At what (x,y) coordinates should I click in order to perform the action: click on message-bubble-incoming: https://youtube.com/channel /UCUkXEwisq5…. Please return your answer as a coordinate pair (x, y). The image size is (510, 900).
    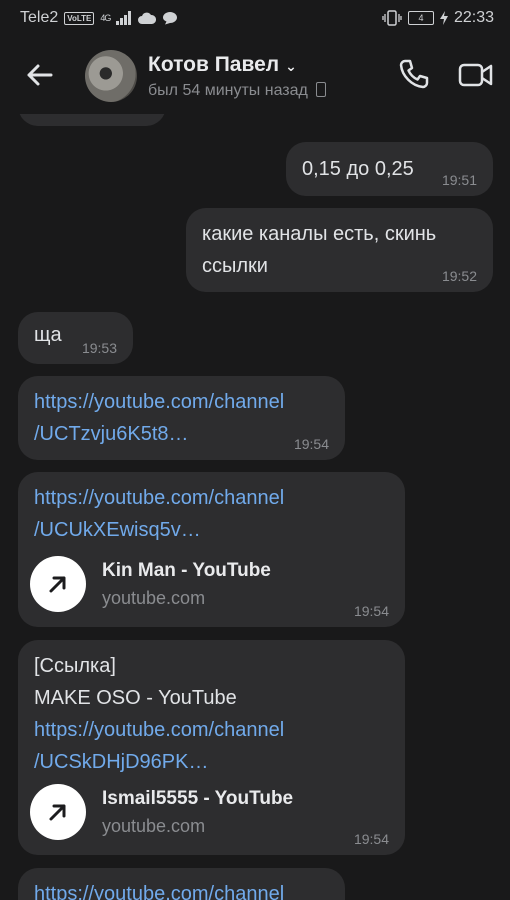
    Looking at the image, I should click on (211, 549).